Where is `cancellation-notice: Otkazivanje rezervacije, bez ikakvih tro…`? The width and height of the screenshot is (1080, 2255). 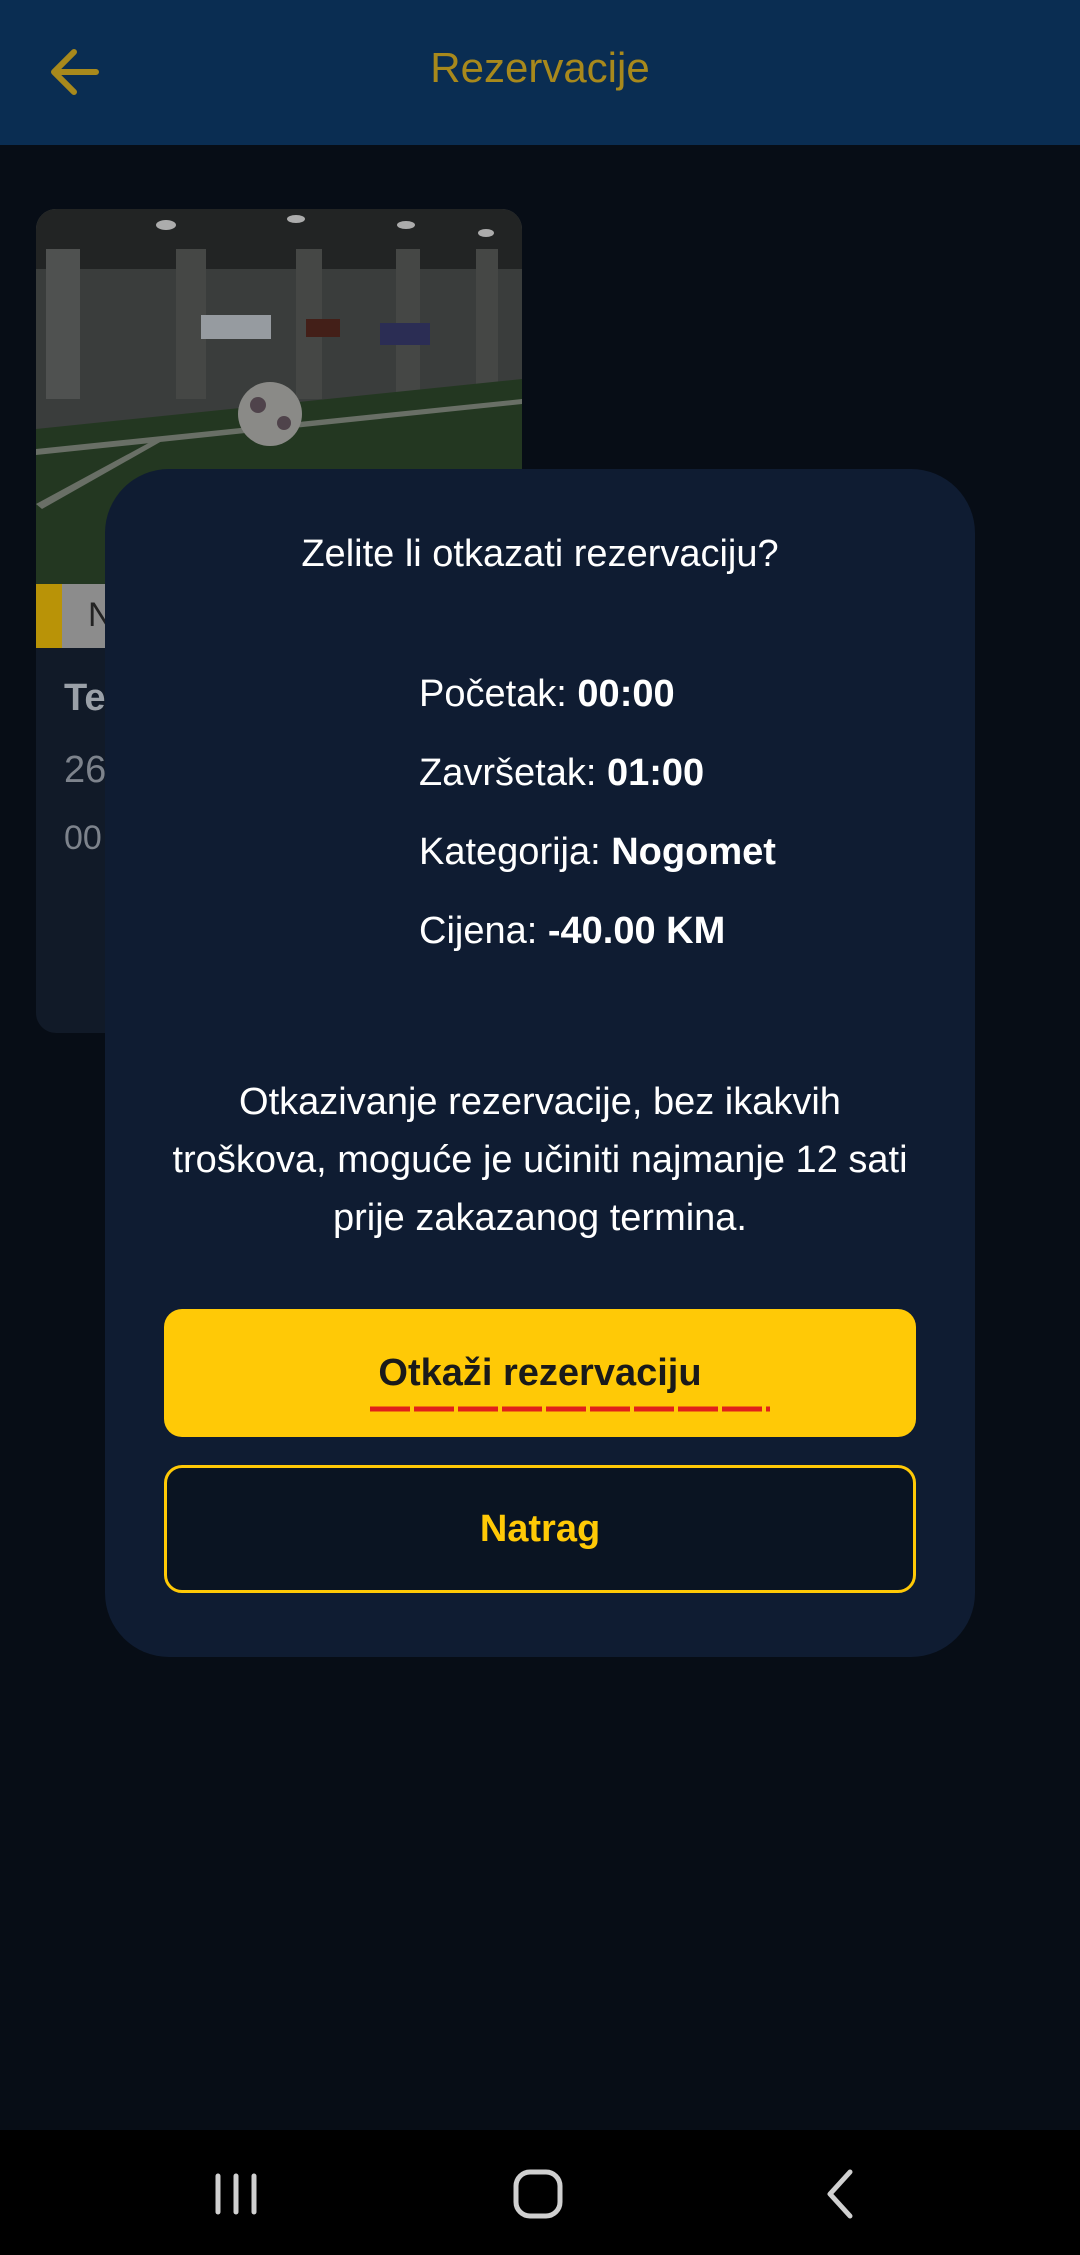
cancellation-notice: Otkazivanje rezervacije, bez ikakvih tro… is located at coordinates (540, 1160).